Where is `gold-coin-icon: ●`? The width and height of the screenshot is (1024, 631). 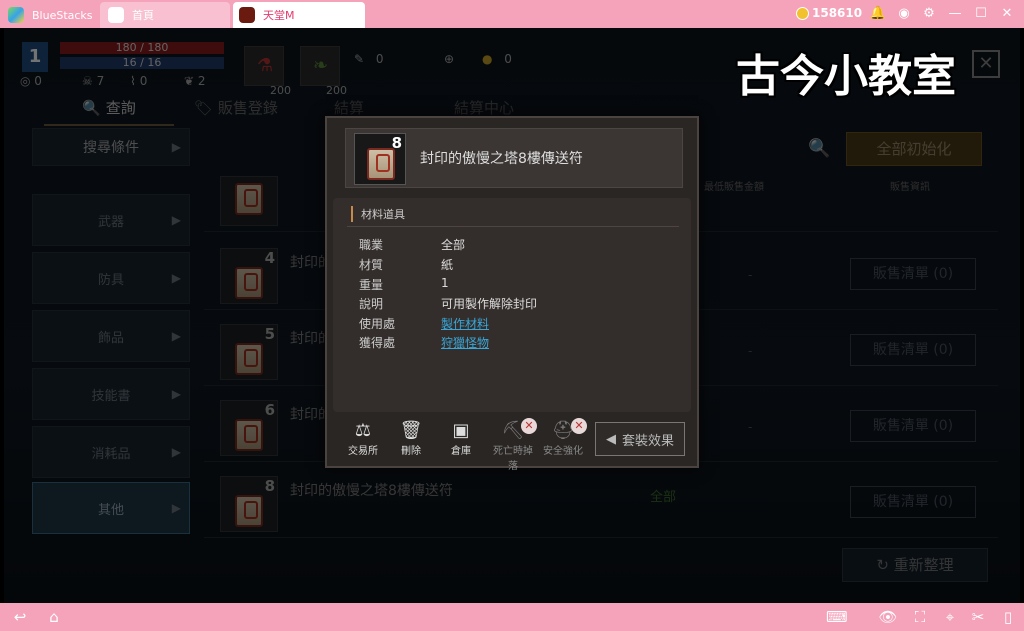
gold-coin-icon: ● is located at coordinates (489, 59).